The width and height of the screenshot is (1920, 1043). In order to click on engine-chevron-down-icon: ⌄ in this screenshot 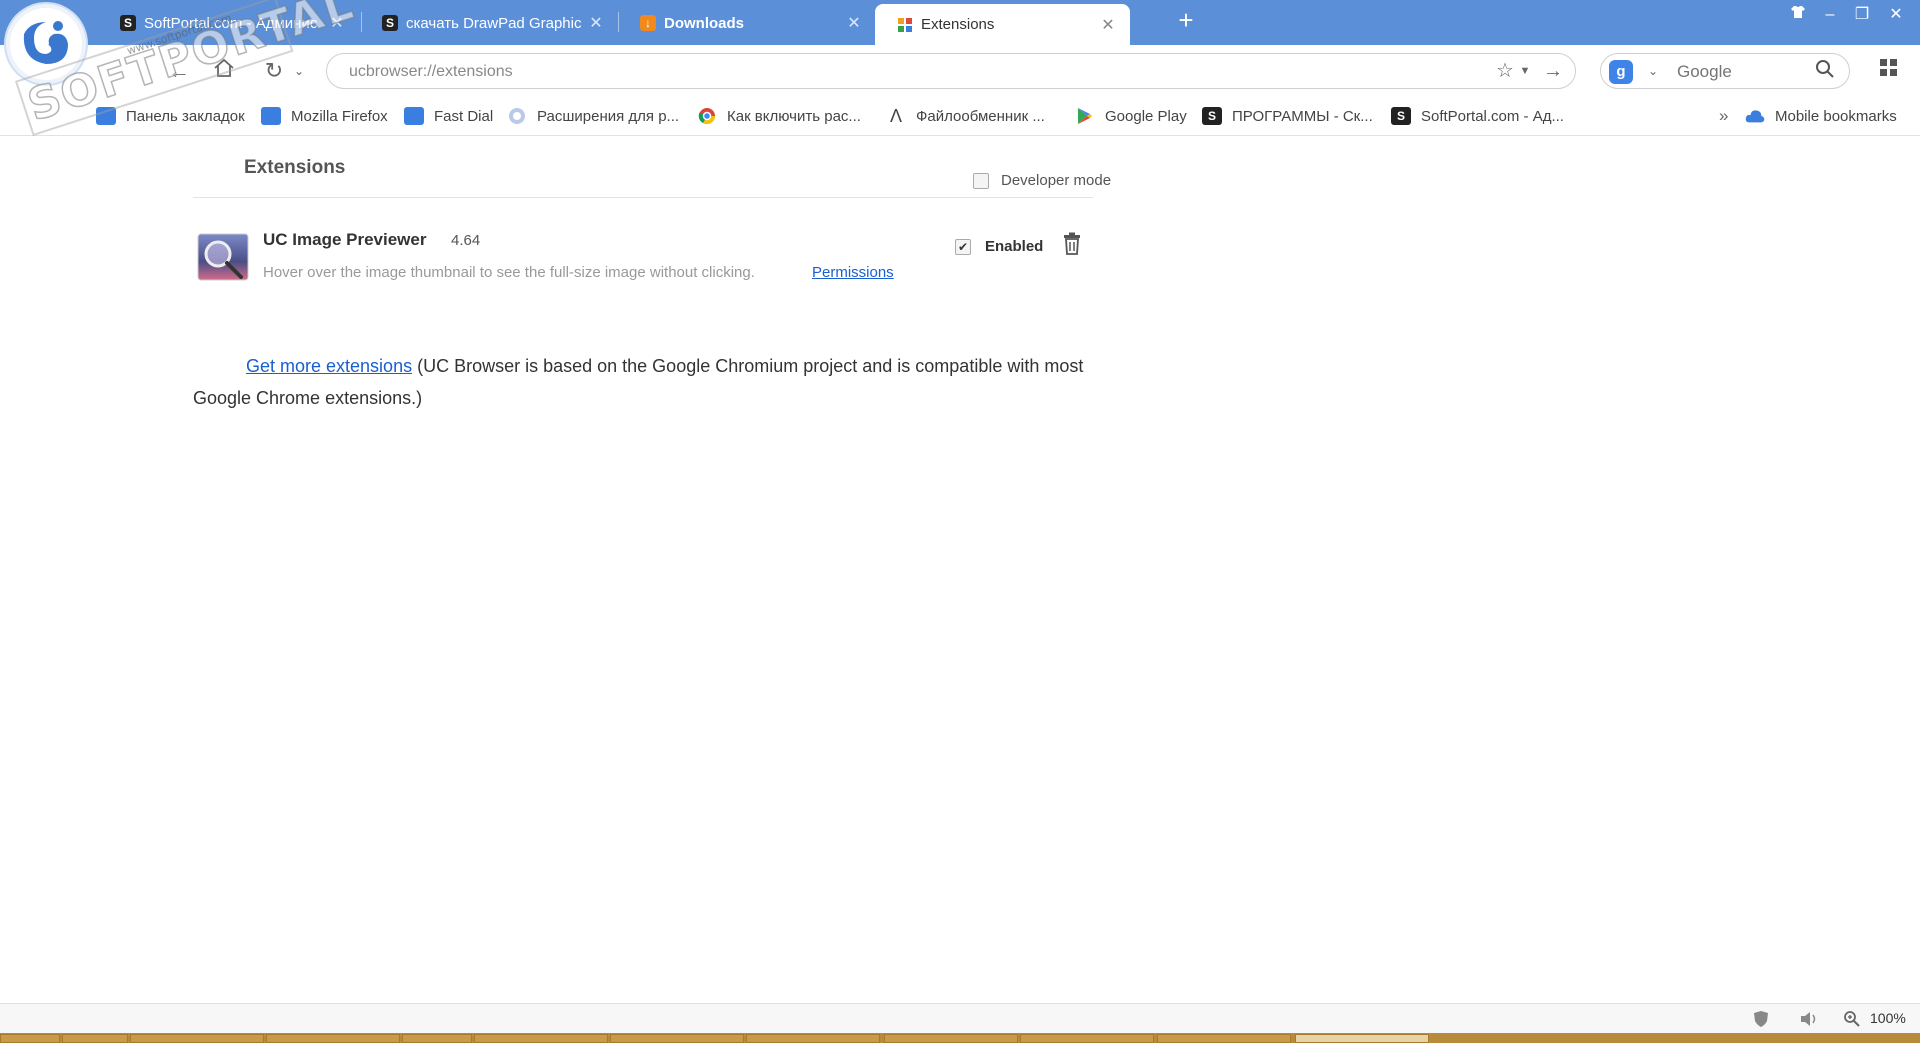, I will do `click(1653, 71)`.